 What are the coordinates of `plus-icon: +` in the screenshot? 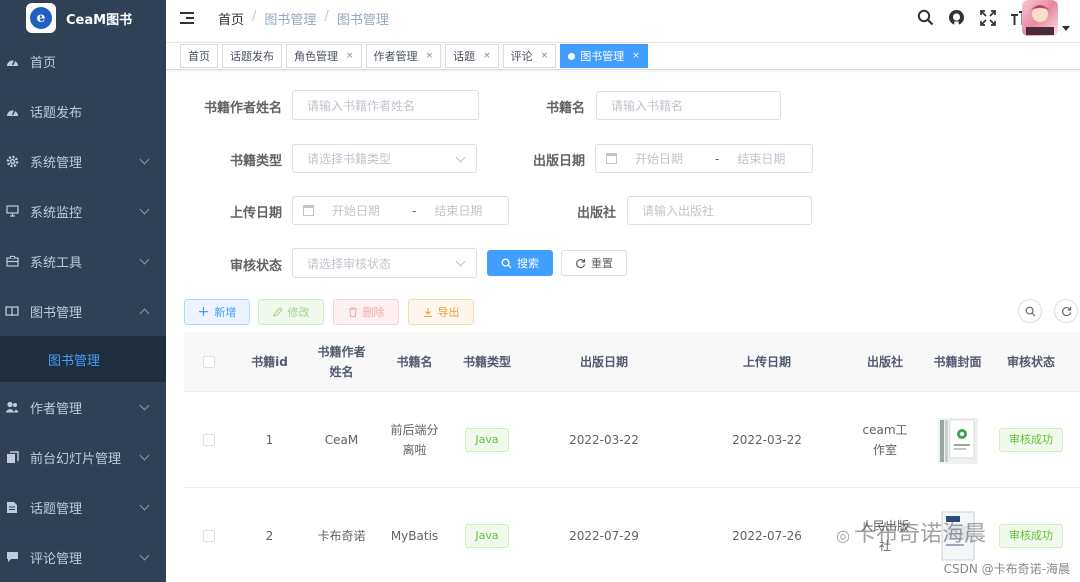 It's located at (203, 312).